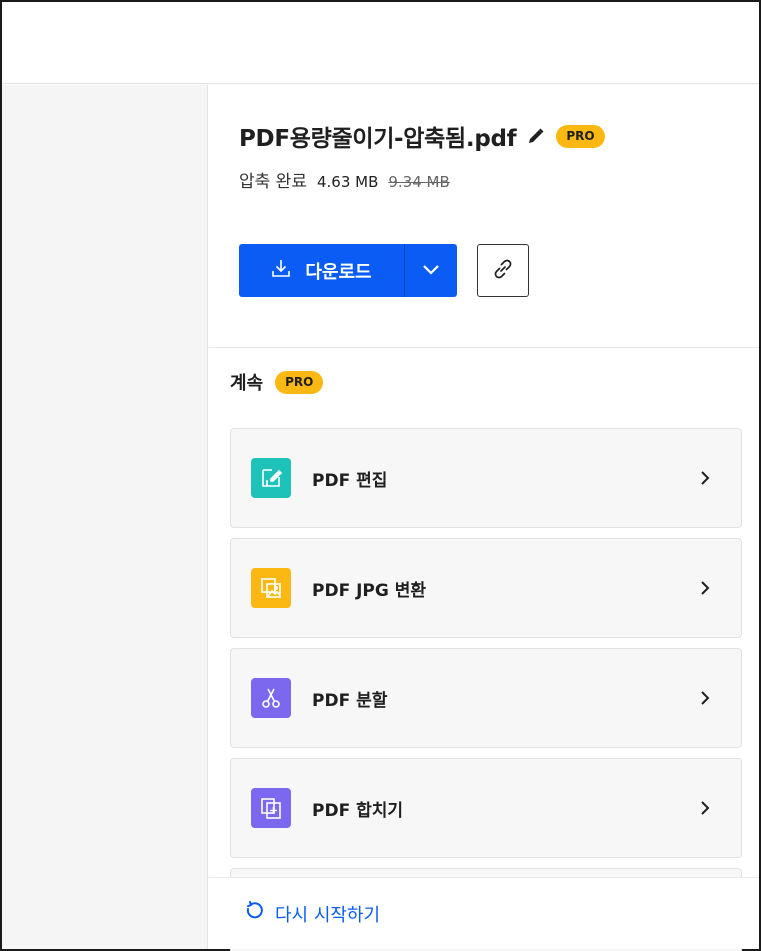 This screenshot has height=951, width=761. What do you see at coordinates (271, 808) in the screenshot?
I see `merge-icon` at bounding box center [271, 808].